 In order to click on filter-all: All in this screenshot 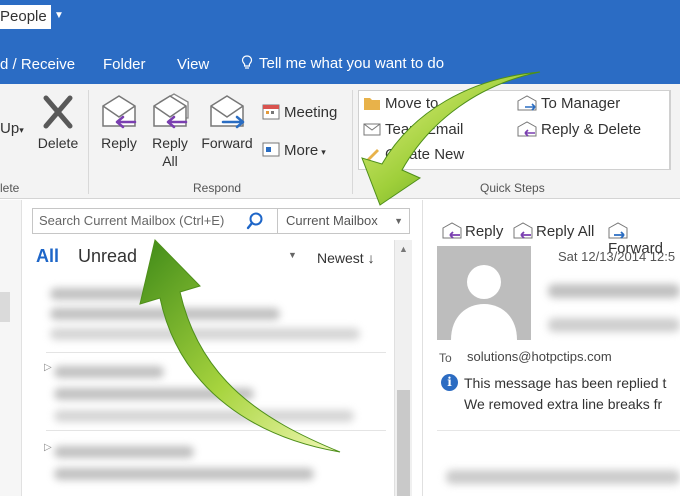, I will do `click(47, 256)`.